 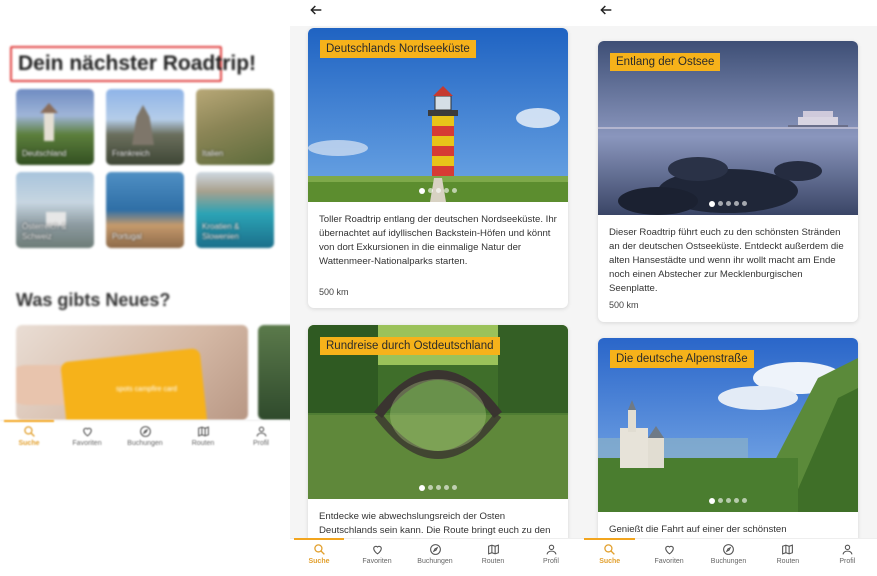 What do you see at coordinates (235, 127) in the screenshot?
I see `country-tile-italien: Italien` at bounding box center [235, 127].